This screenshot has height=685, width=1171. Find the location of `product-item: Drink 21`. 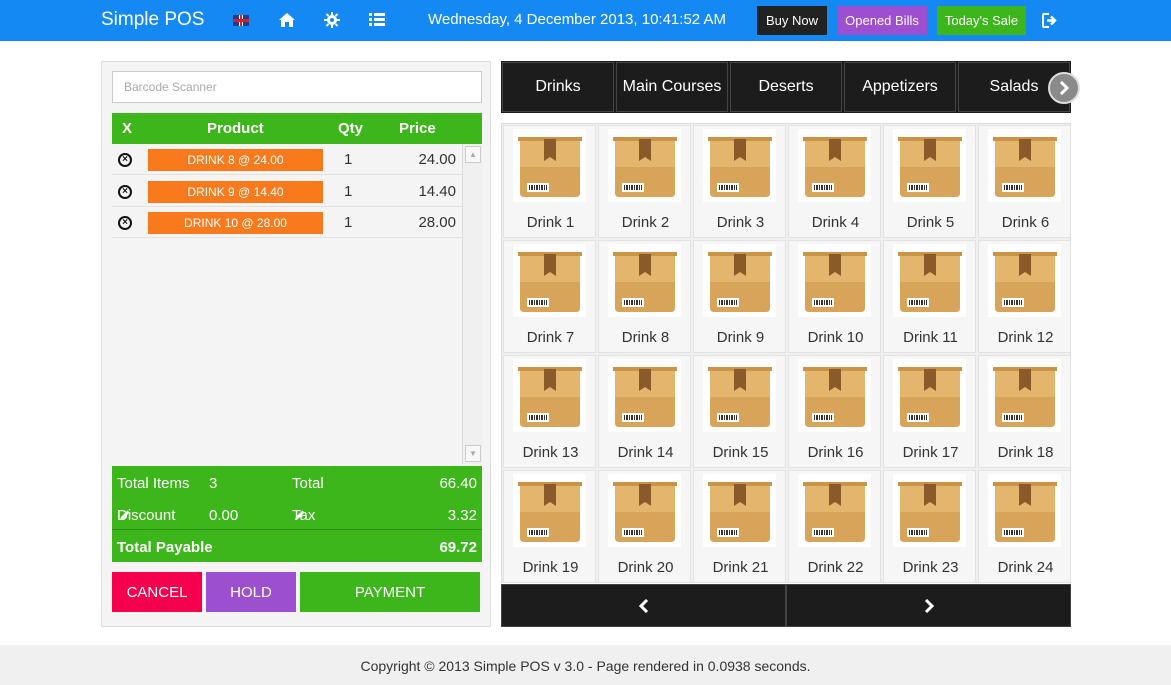

product-item: Drink 21 is located at coordinates (739, 526).